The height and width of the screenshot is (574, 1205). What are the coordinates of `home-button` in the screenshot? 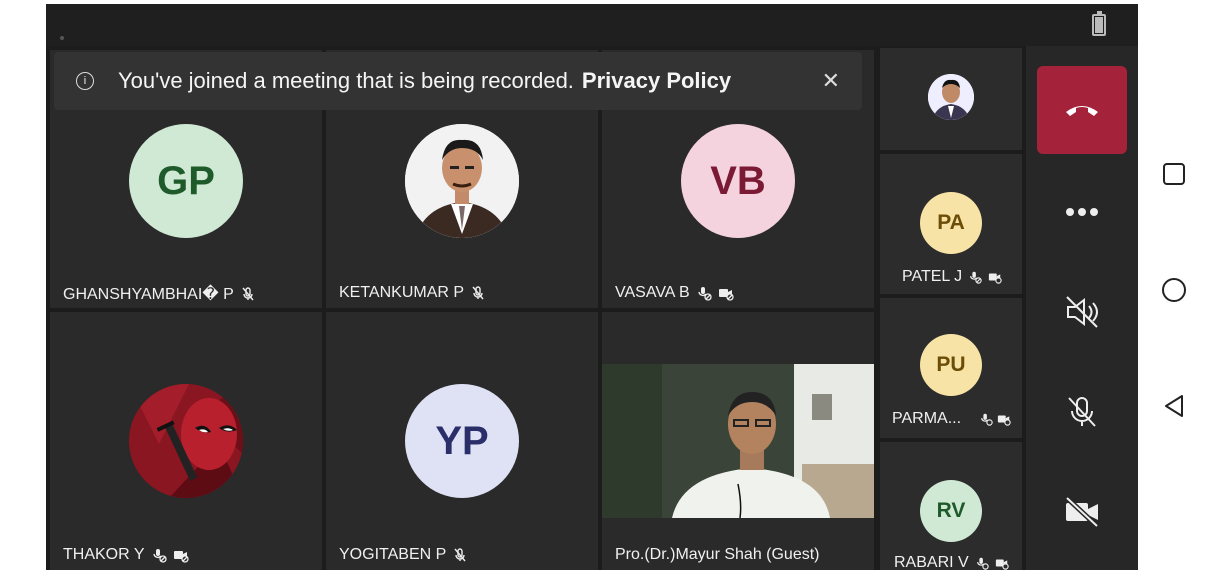 It's located at (1174, 290).